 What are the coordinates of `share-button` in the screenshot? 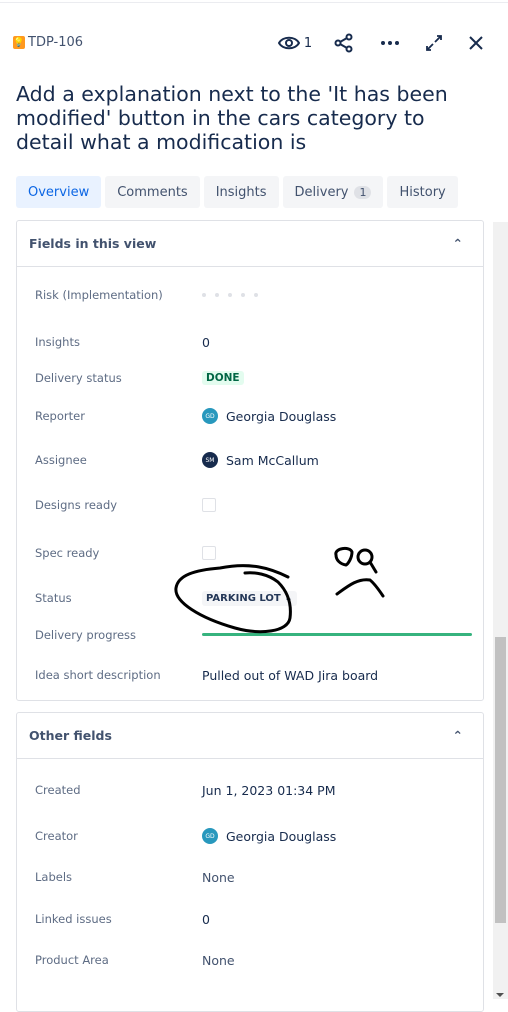 It's located at (344, 43).